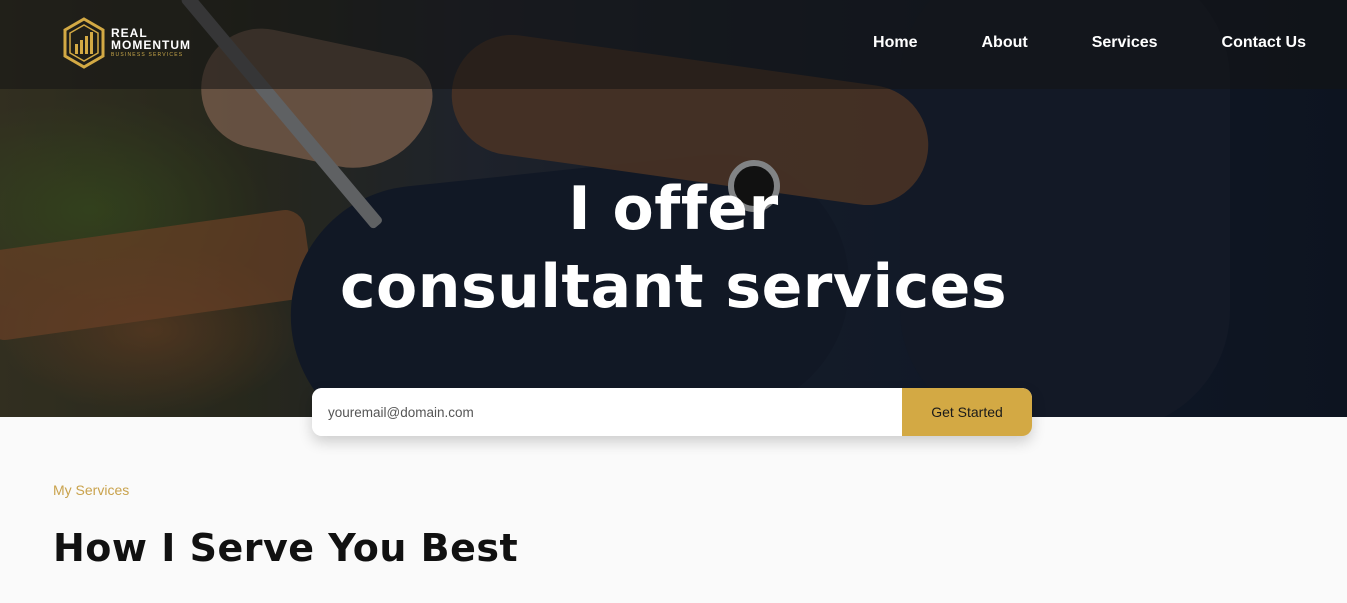 This screenshot has height=603, width=1347. Describe the element at coordinates (1125, 43) in the screenshot. I see `nav-services: Services` at that location.